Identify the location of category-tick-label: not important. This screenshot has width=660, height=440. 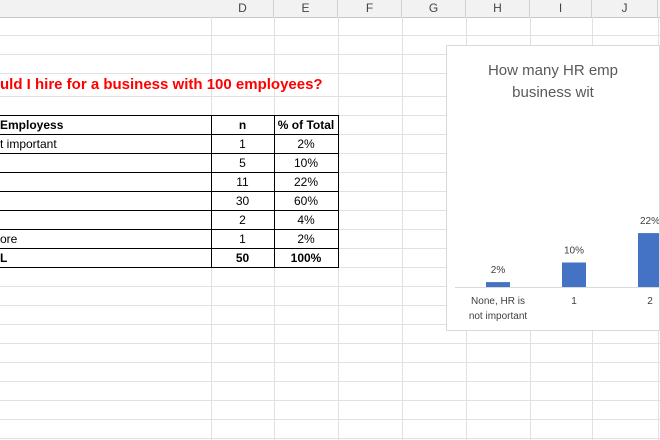
(498, 316).